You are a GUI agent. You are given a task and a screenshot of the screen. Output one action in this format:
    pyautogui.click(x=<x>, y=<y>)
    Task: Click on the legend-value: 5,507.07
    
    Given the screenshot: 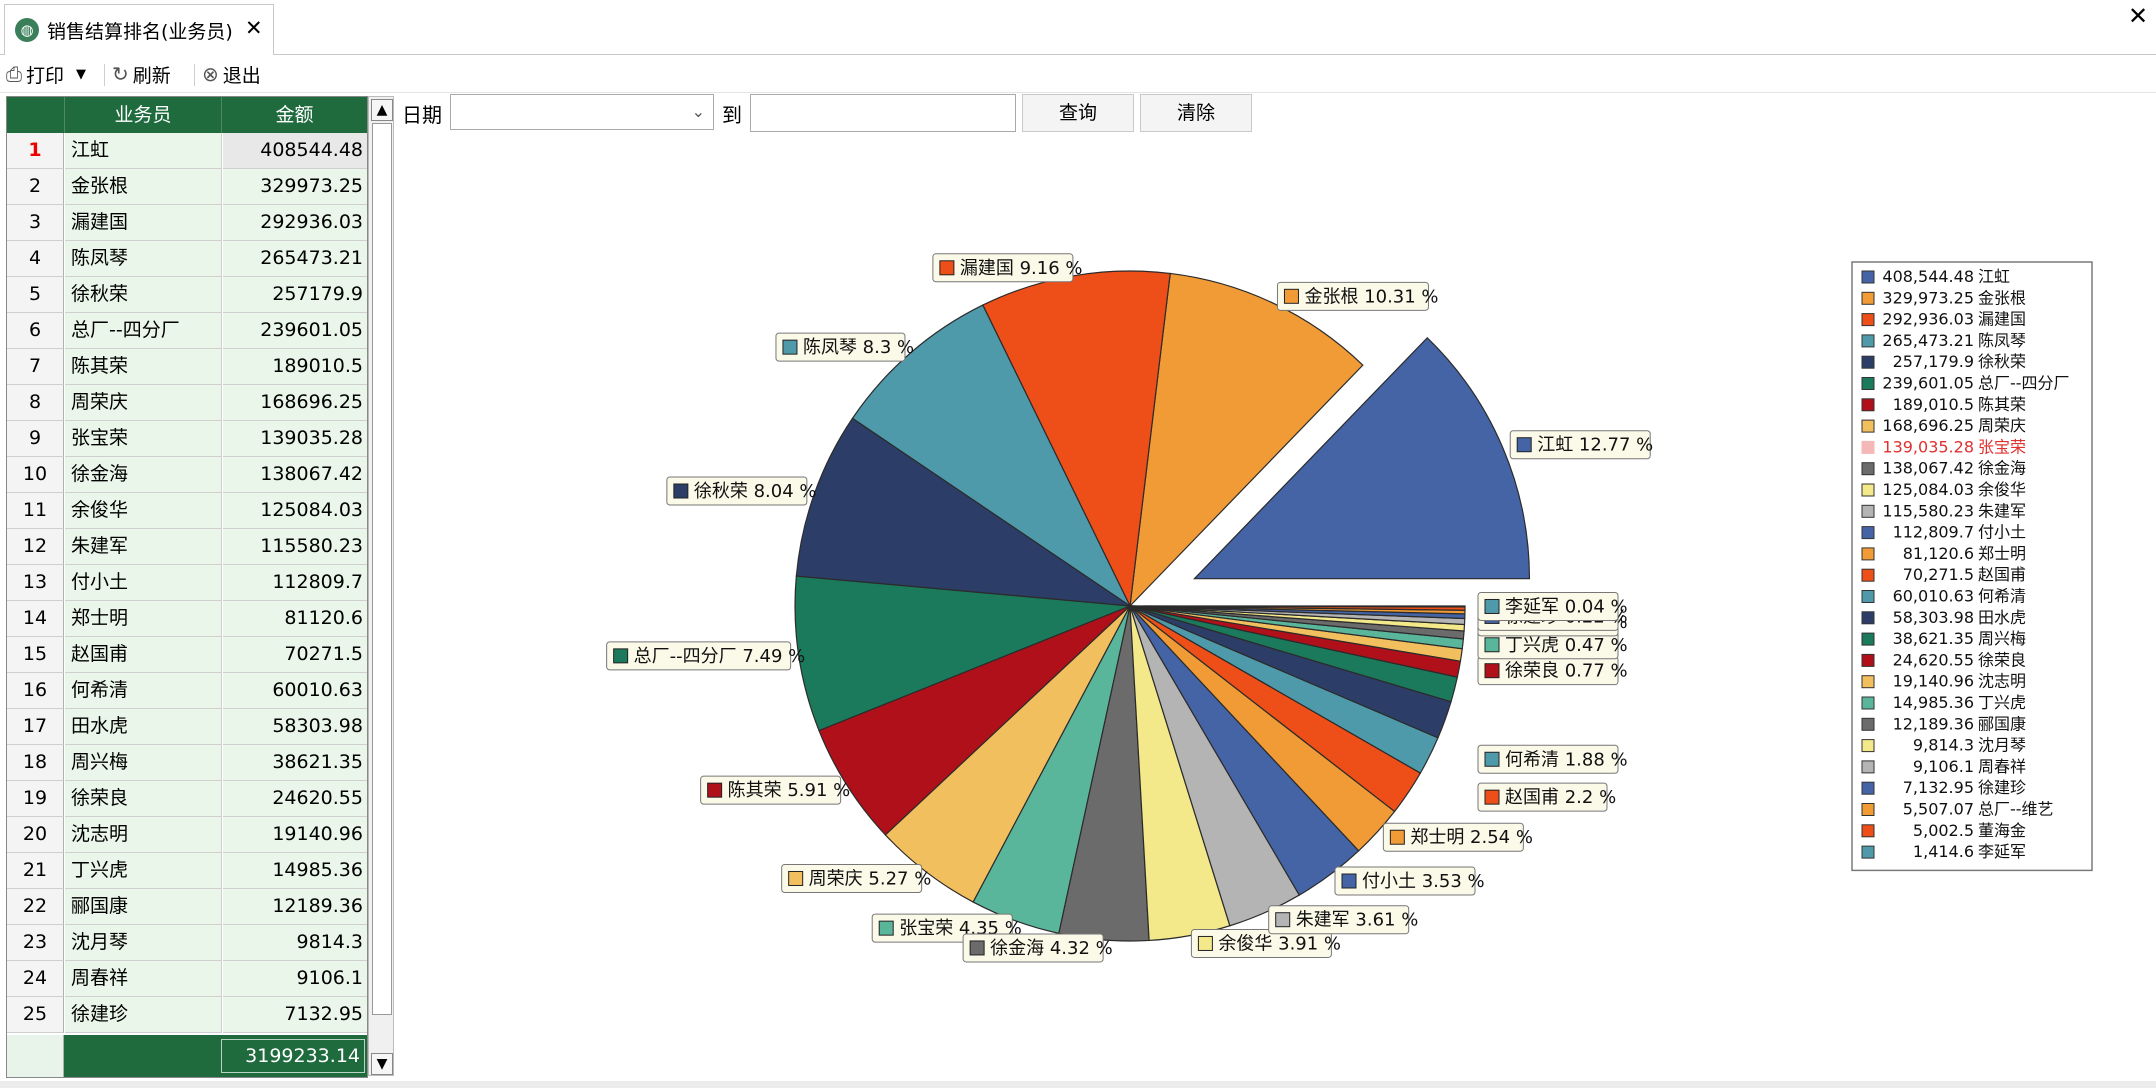 What is the action you would take?
    pyautogui.click(x=1938, y=809)
    